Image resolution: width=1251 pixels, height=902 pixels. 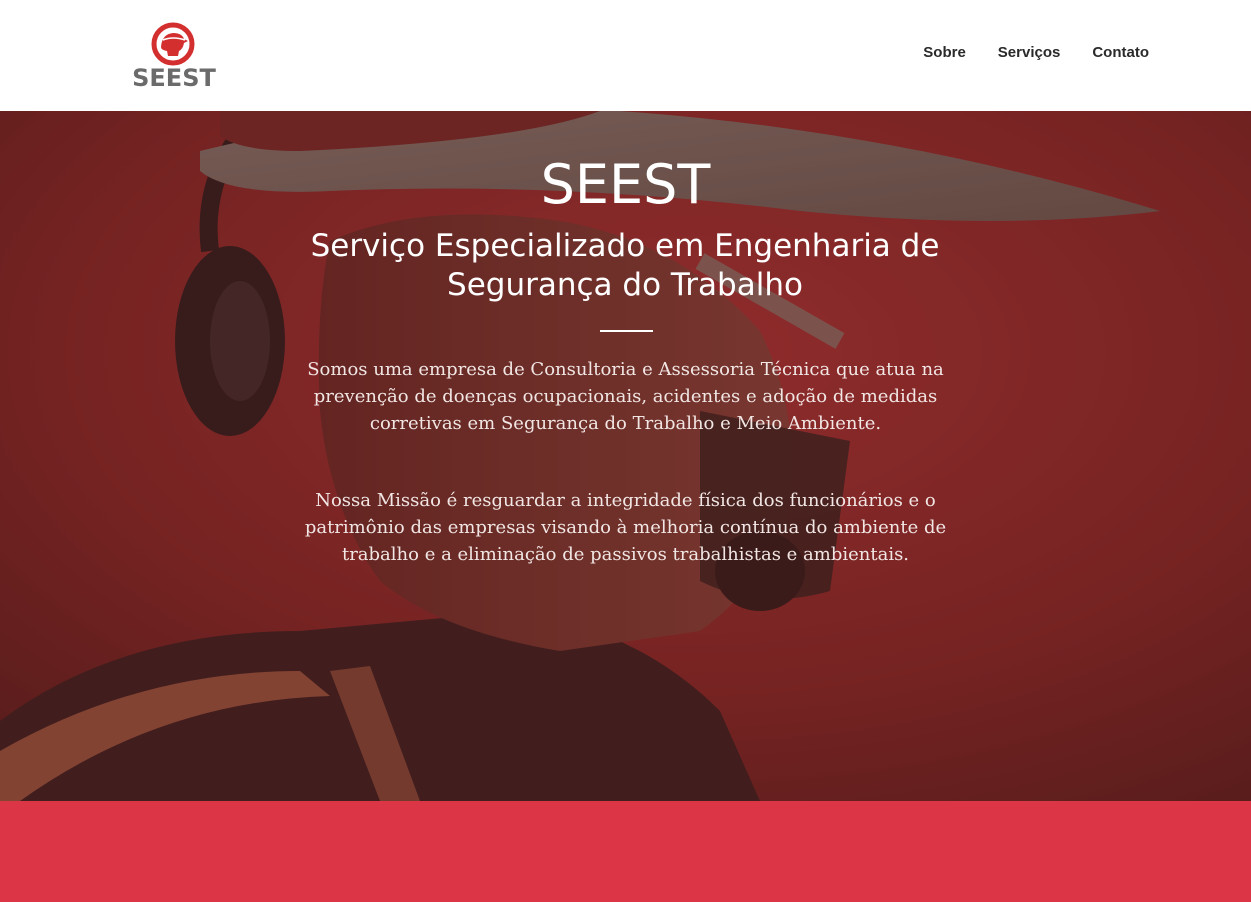 I want to click on nav-link-servicos: Serviços, so click(x=1029, y=53).